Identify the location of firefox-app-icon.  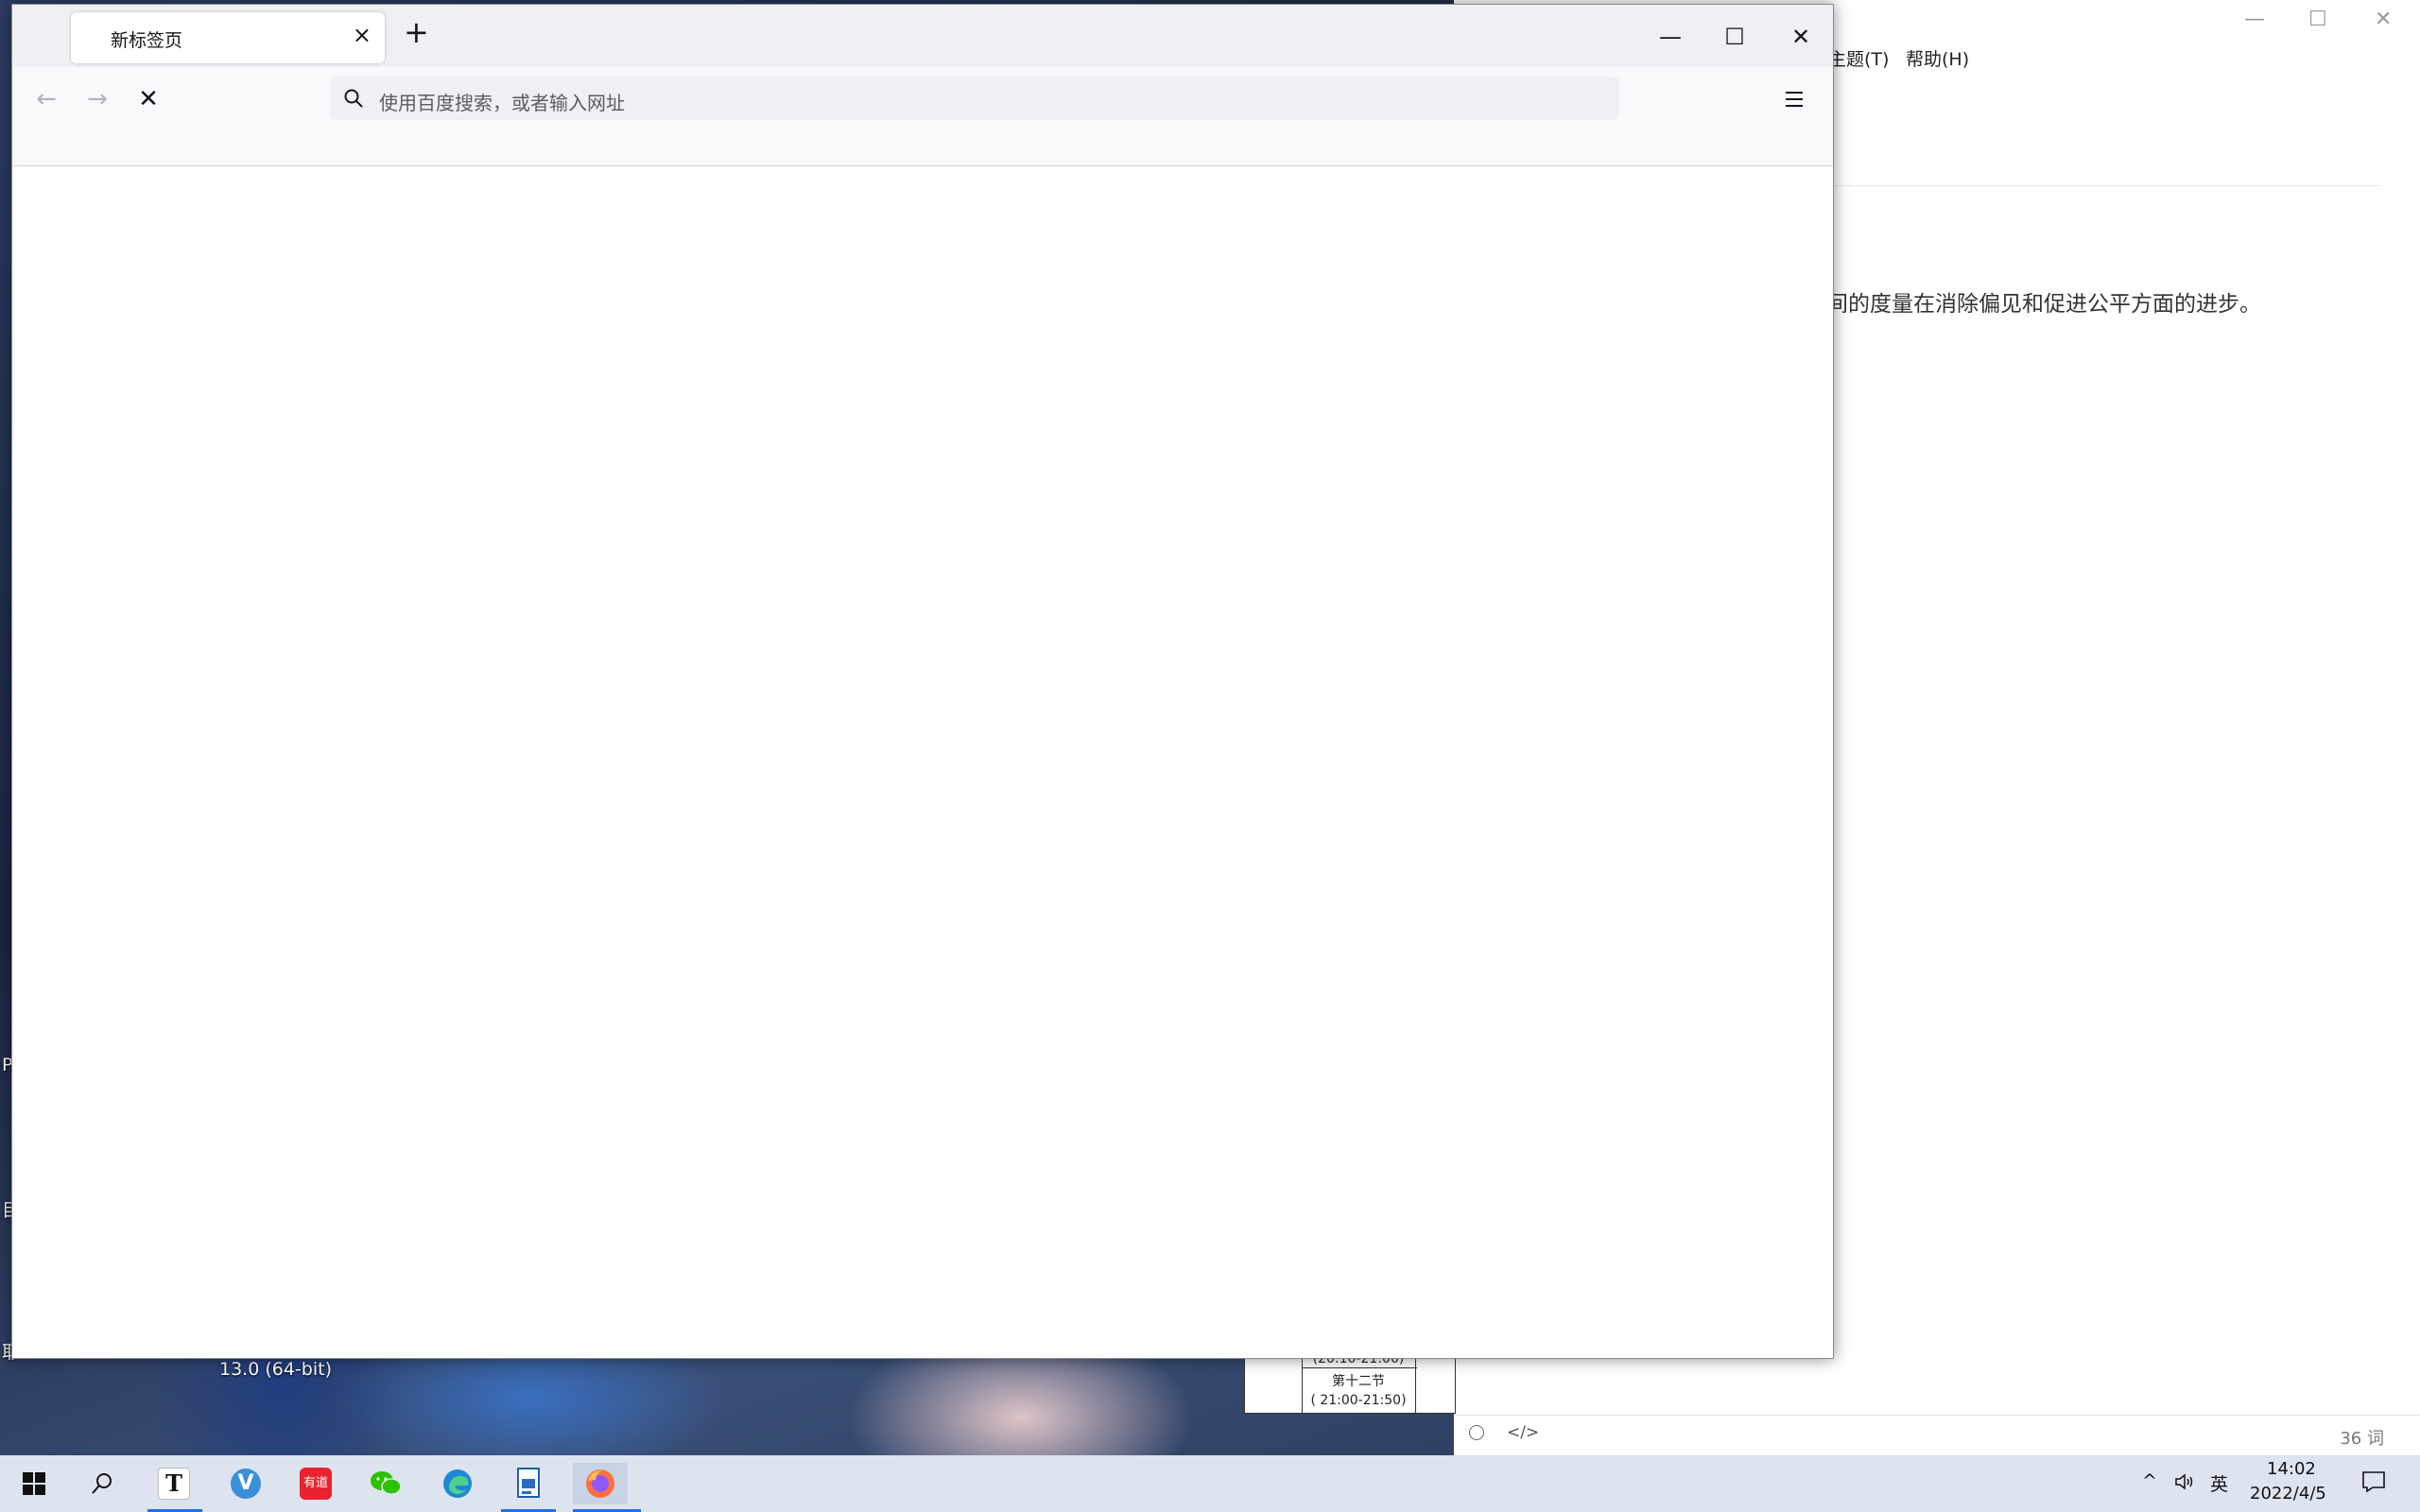
(600, 1483).